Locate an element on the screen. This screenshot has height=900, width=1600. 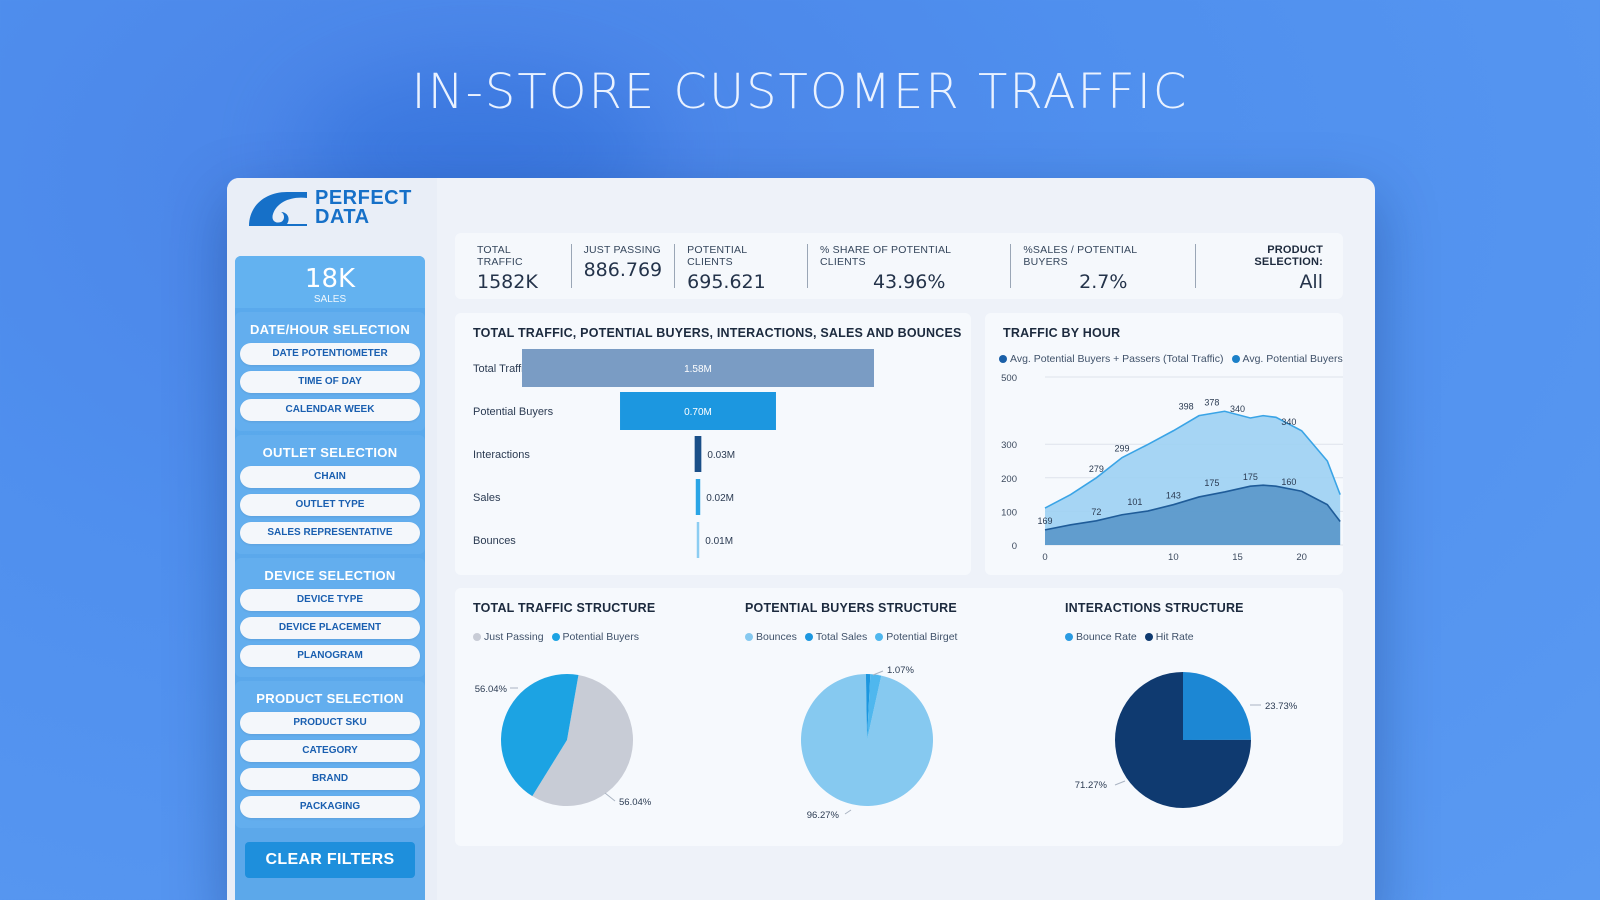
filter-device-type: DEVICE TYPE is located at coordinates (330, 600).